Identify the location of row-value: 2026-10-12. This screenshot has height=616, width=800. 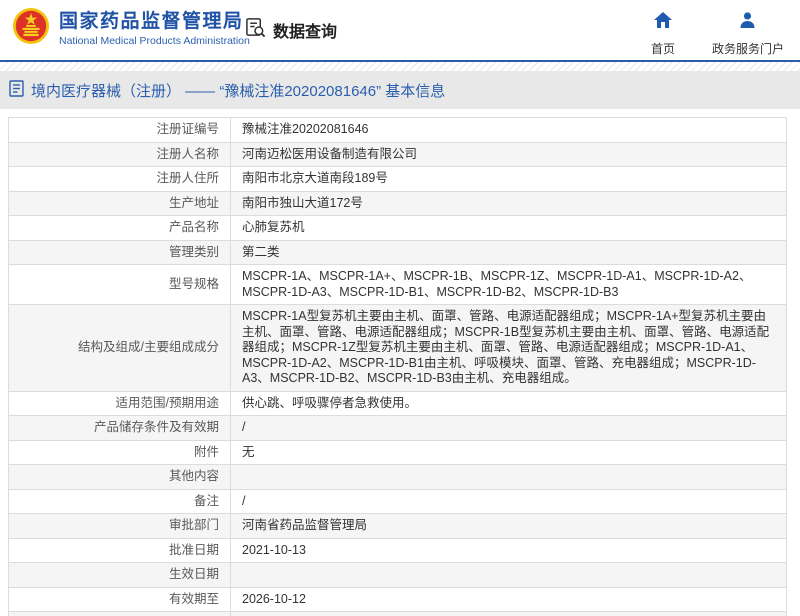
(508, 599).